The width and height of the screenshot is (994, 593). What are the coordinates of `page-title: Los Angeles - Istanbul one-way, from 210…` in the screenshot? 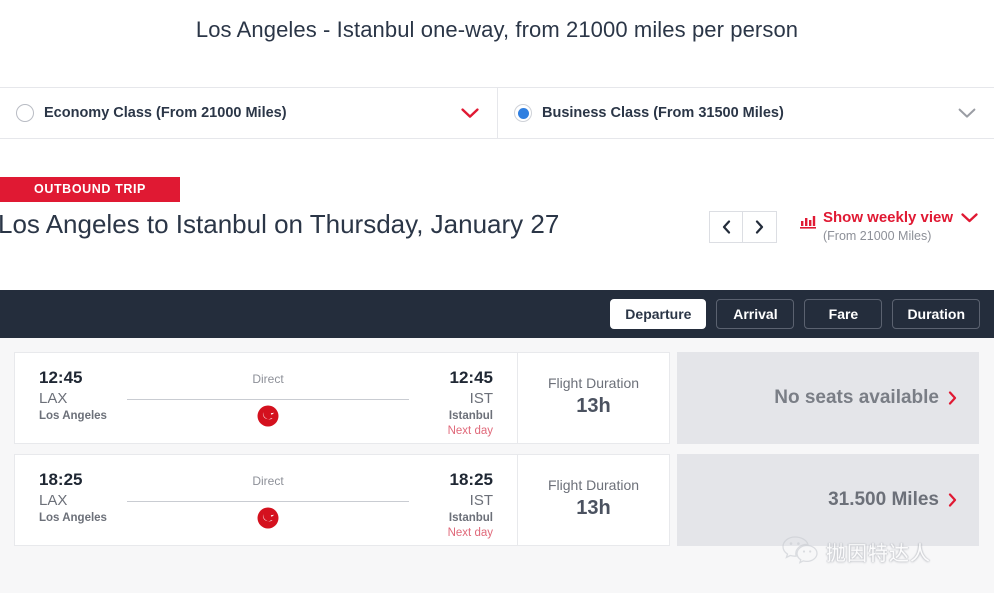 It's located at (497, 29).